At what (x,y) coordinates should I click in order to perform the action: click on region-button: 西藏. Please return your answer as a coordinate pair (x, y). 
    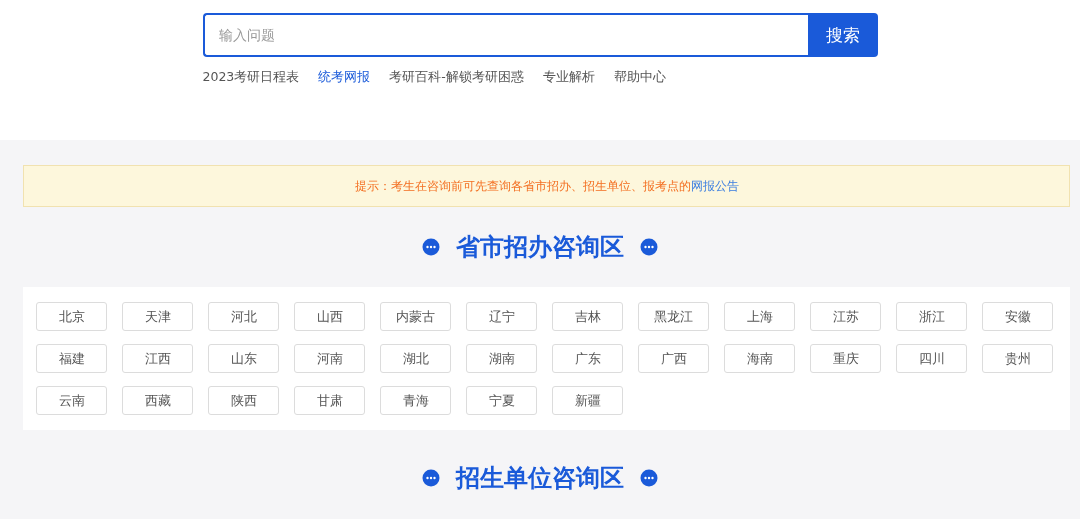
    Looking at the image, I should click on (157, 400).